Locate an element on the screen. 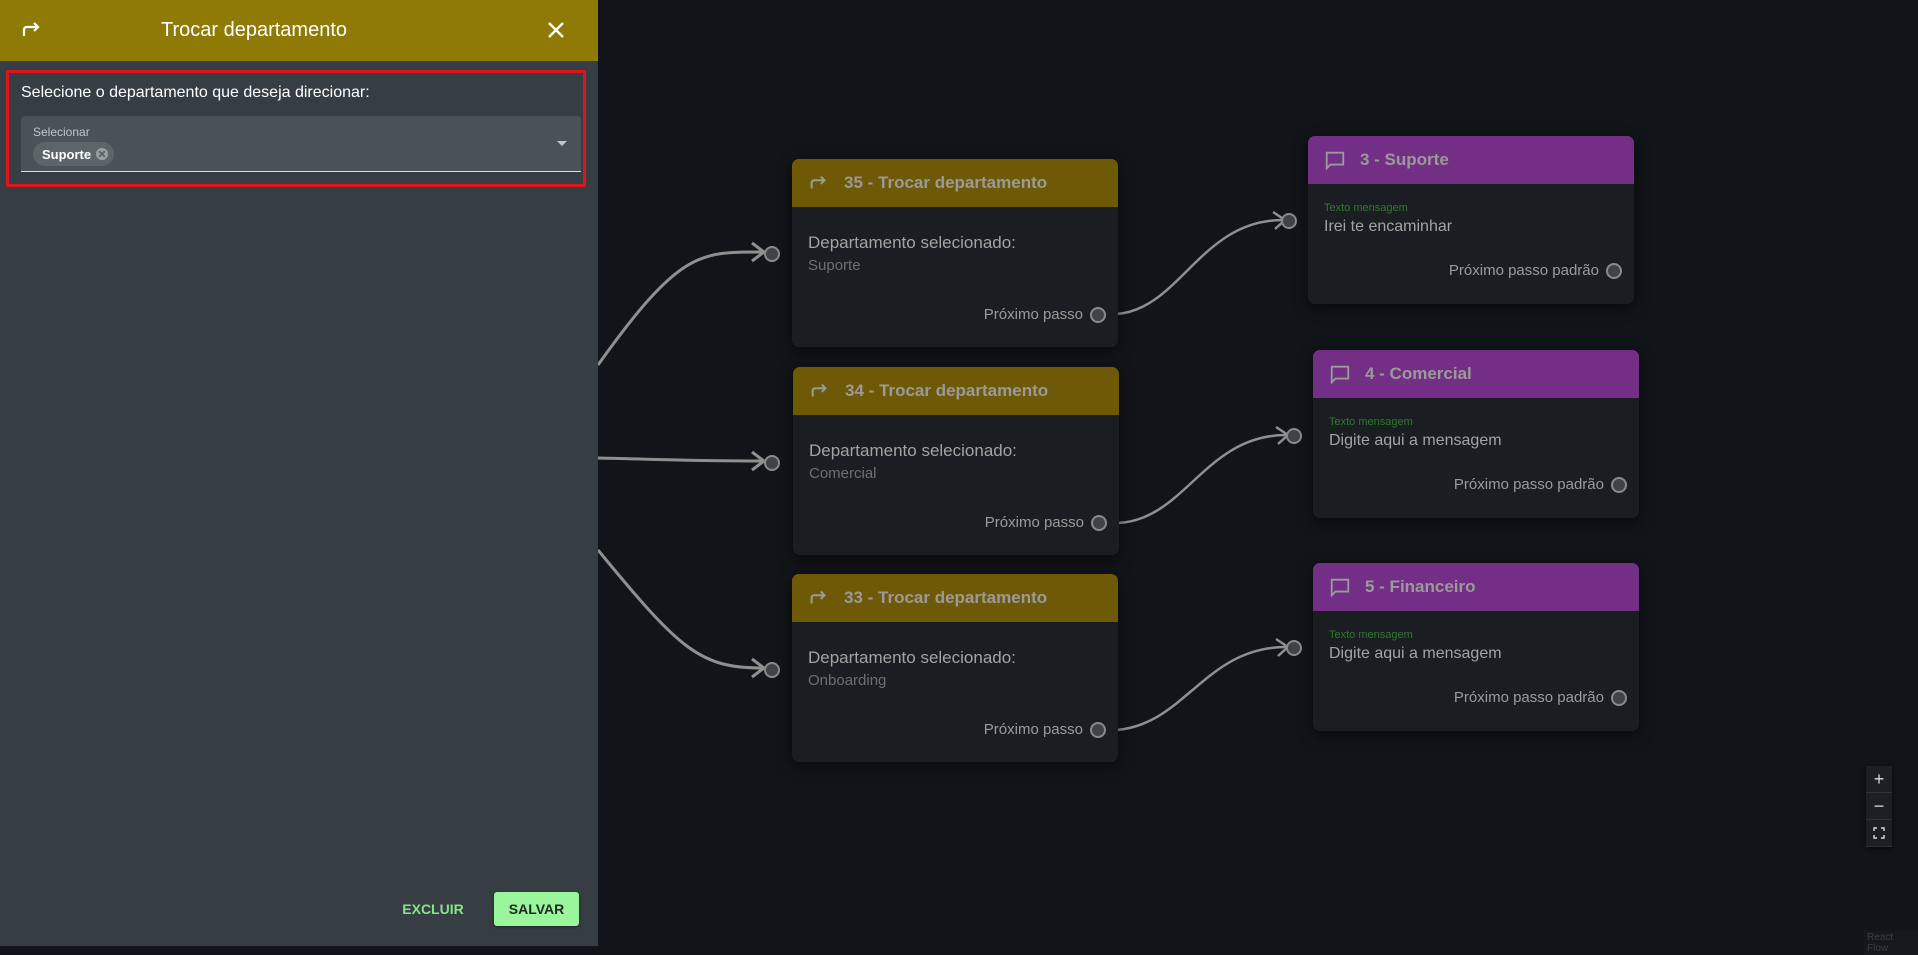 This screenshot has width=1918, height=955. panel-header: Trocar departamento is located at coordinates (299, 30).